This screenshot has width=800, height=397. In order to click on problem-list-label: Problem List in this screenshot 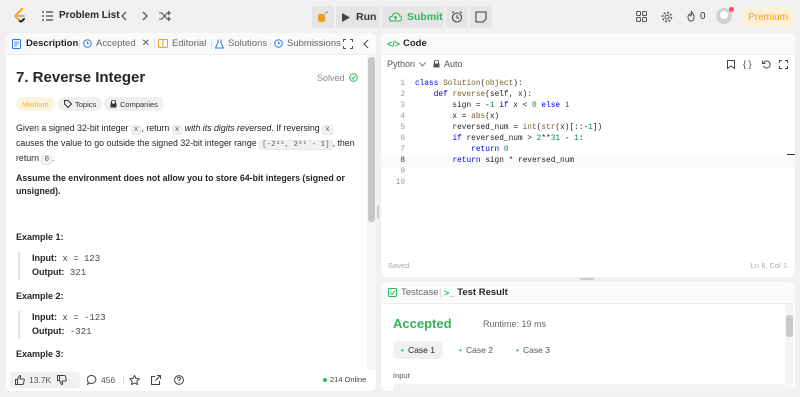, I will do `click(89, 15)`.